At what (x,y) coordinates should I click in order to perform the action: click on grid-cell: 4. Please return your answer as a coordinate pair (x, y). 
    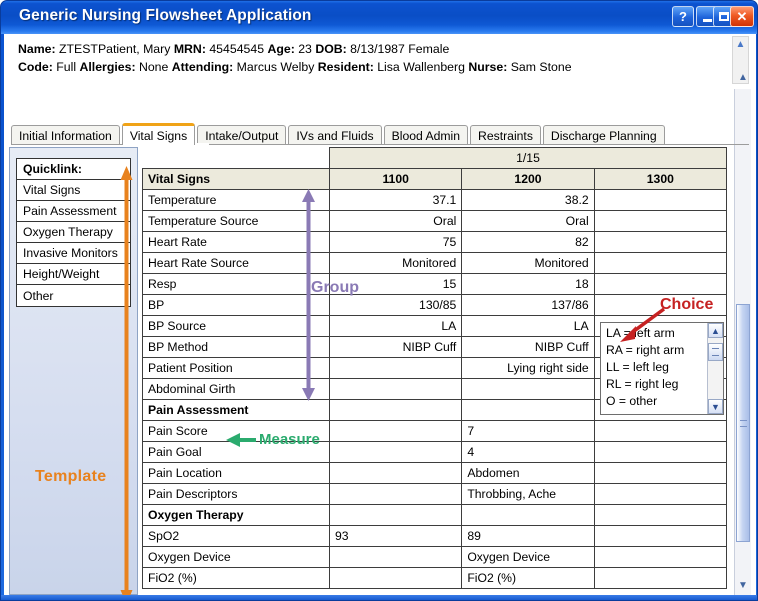
    Looking at the image, I should click on (528, 452).